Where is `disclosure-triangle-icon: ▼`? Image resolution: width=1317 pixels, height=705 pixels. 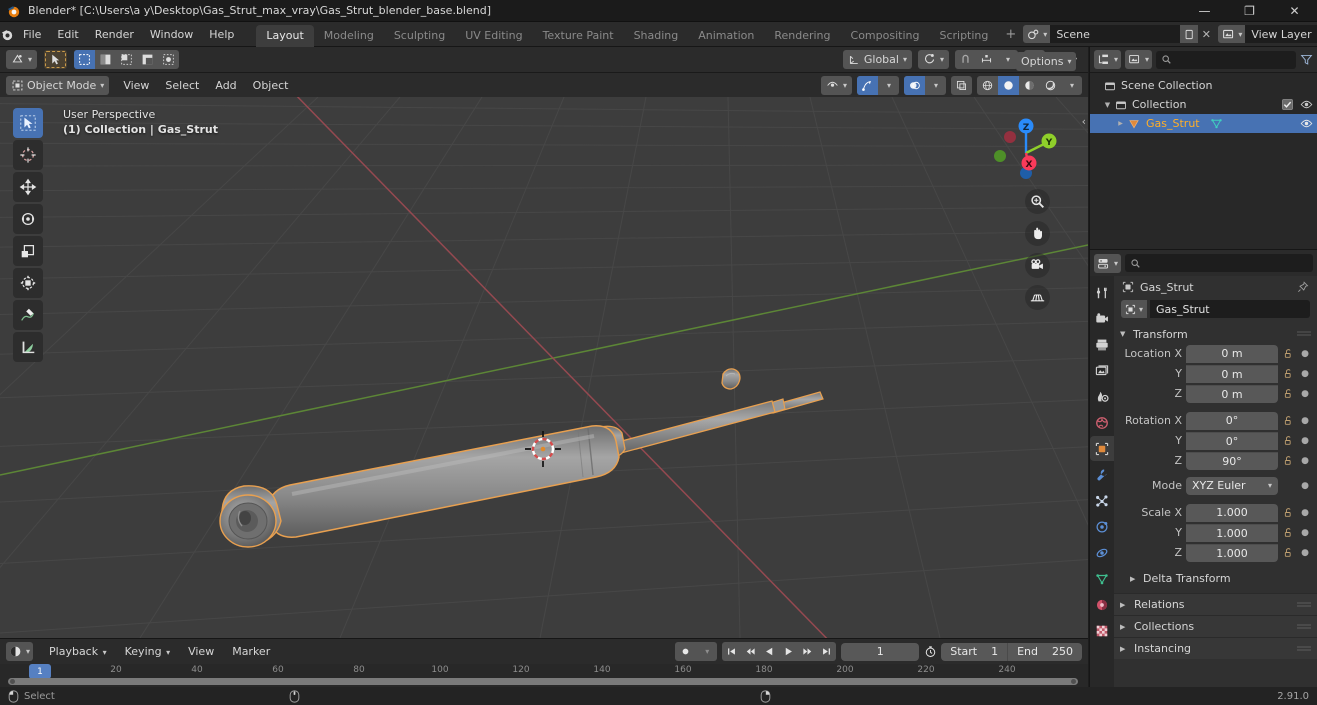 disclosure-triangle-icon: ▼ is located at coordinates (1107, 105).